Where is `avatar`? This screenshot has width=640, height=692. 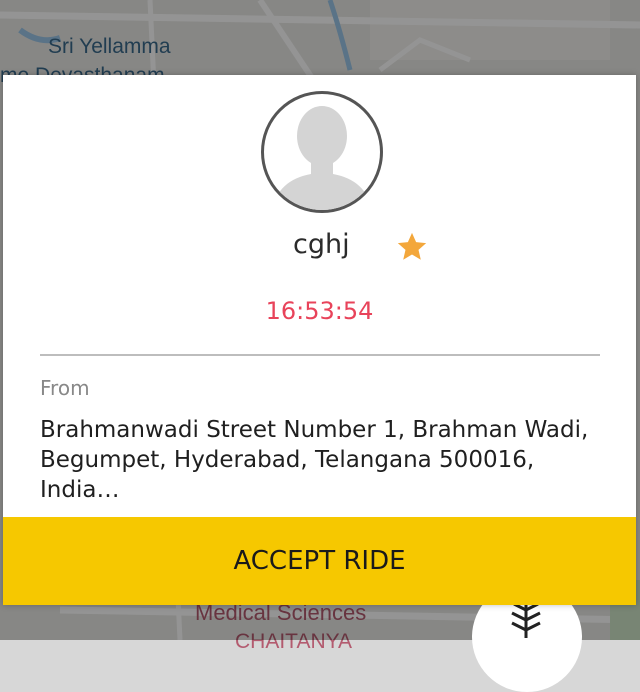 avatar is located at coordinates (322, 152).